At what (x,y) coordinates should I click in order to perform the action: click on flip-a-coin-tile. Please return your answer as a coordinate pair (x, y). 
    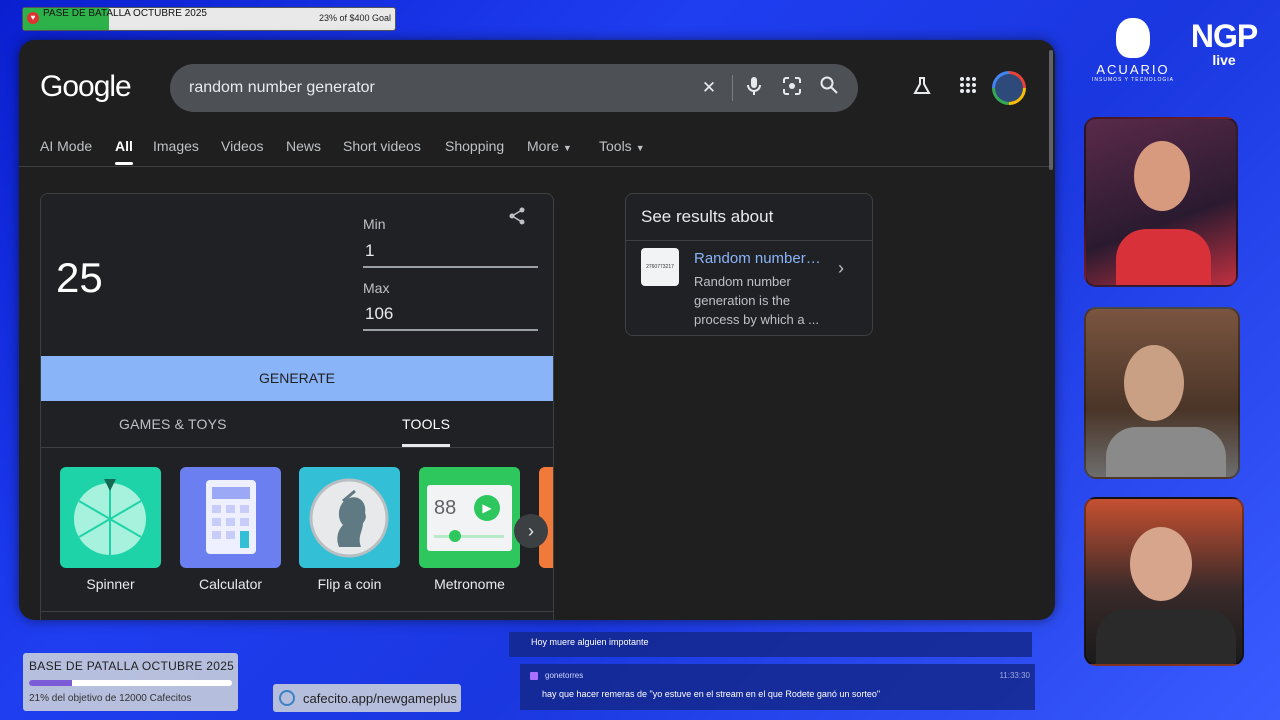
    Looking at the image, I should click on (349, 517).